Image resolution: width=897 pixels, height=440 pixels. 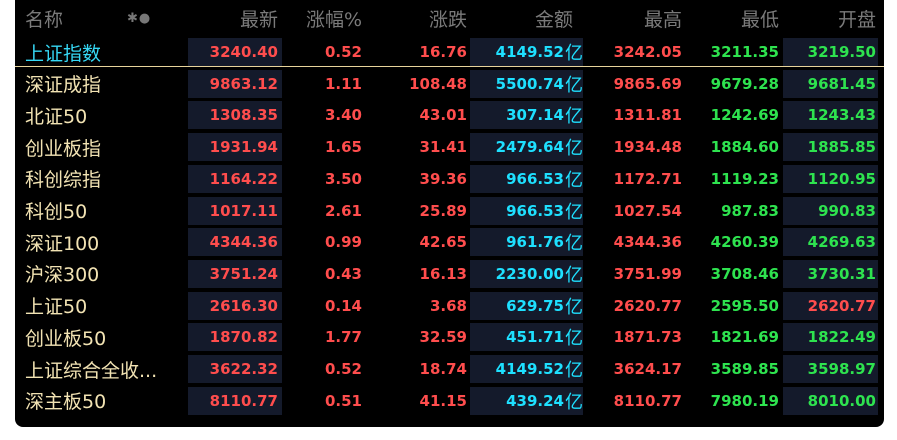 What do you see at coordinates (529, 52) in the screenshot?
I see `turnover-value: 4149.52` at bounding box center [529, 52].